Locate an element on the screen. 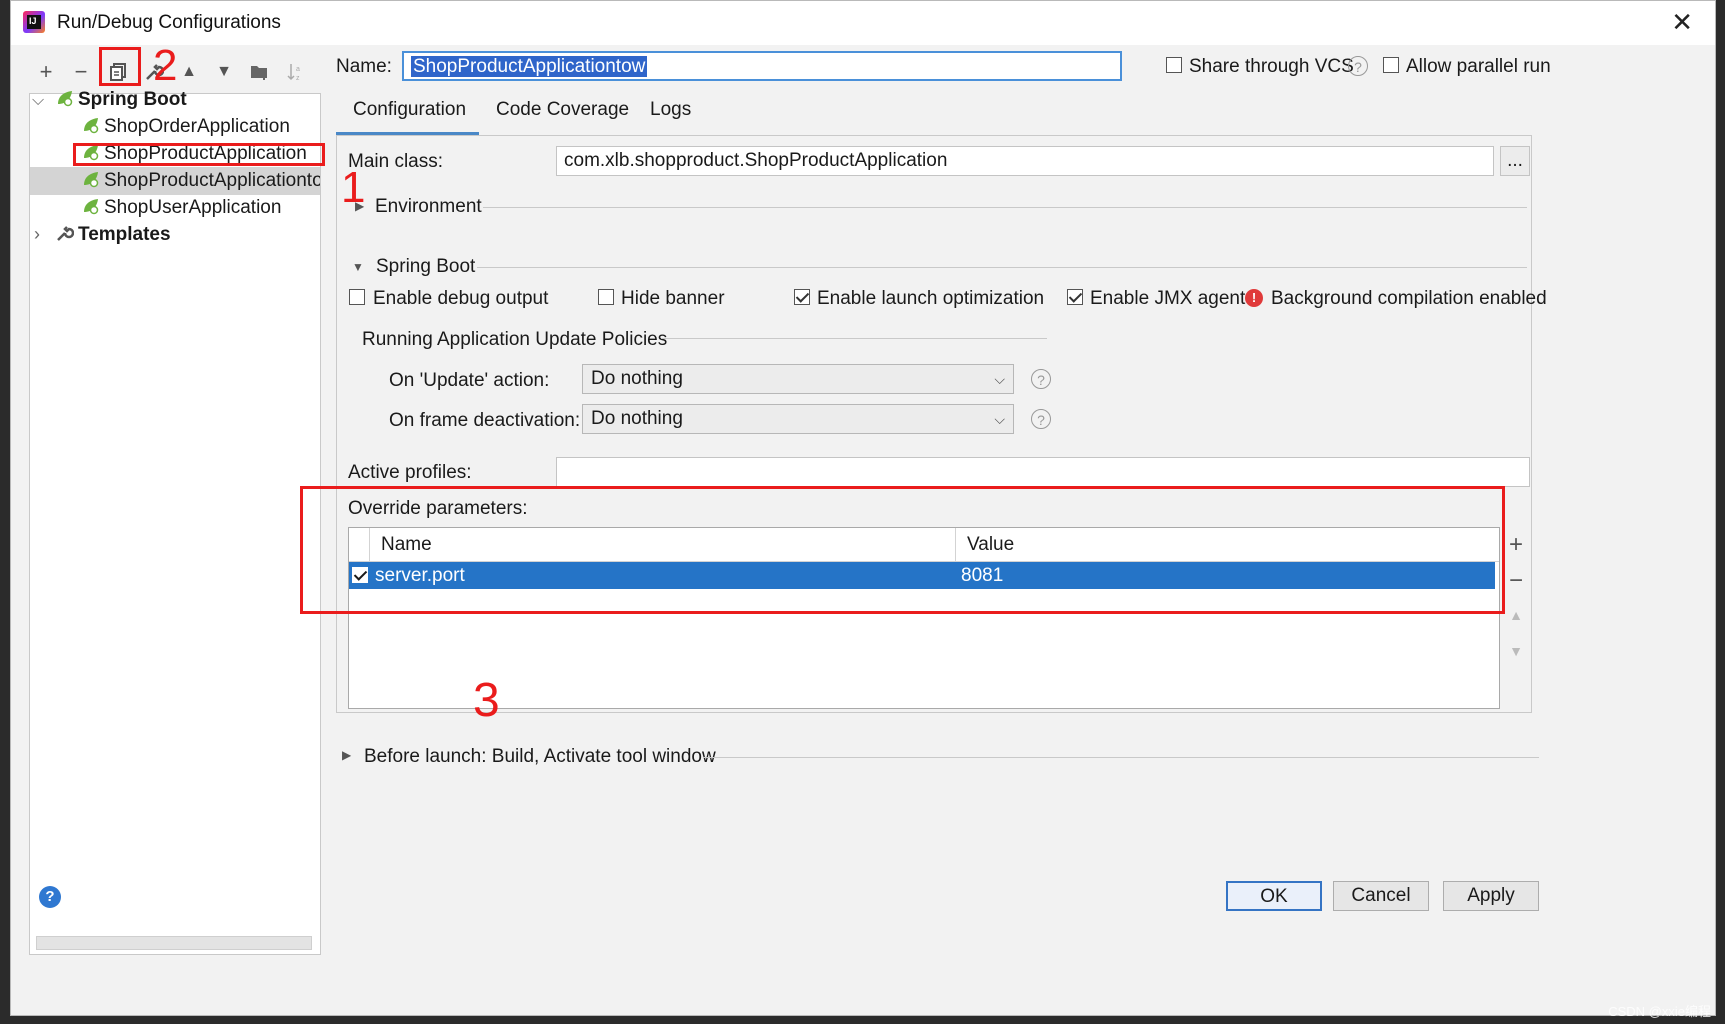 The width and height of the screenshot is (1725, 1024). cancel-button: Cancel is located at coordinates (1381, 896).